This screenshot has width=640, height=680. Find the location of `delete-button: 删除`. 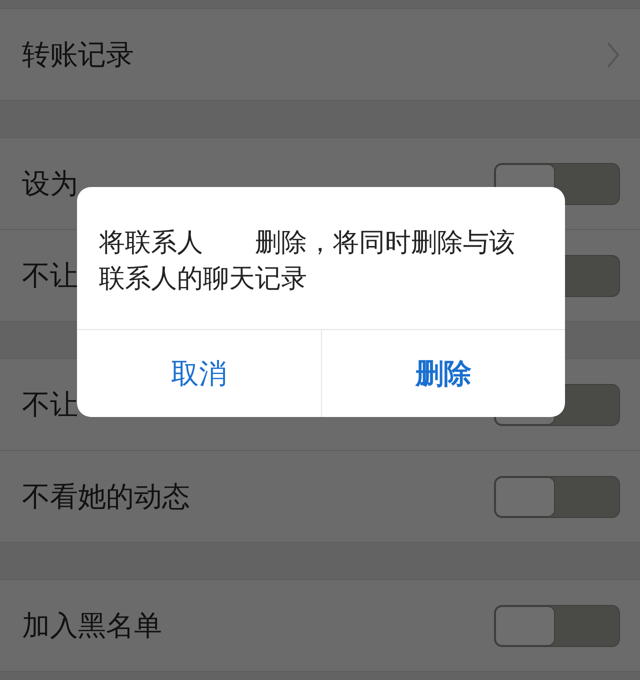

delete-button: 删除 is located at coordinates (442, 373).